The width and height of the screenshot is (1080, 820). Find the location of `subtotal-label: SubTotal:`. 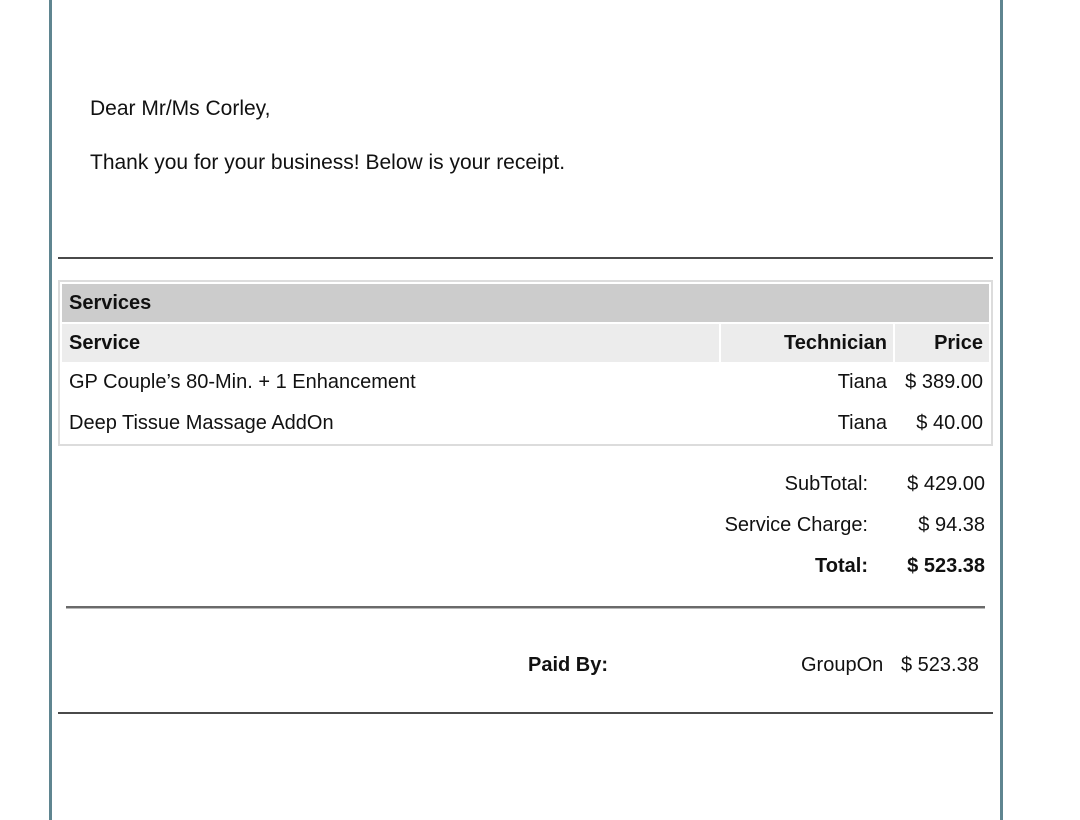

subtotal-label: SubTotal: is located at coordinates (826, 484).